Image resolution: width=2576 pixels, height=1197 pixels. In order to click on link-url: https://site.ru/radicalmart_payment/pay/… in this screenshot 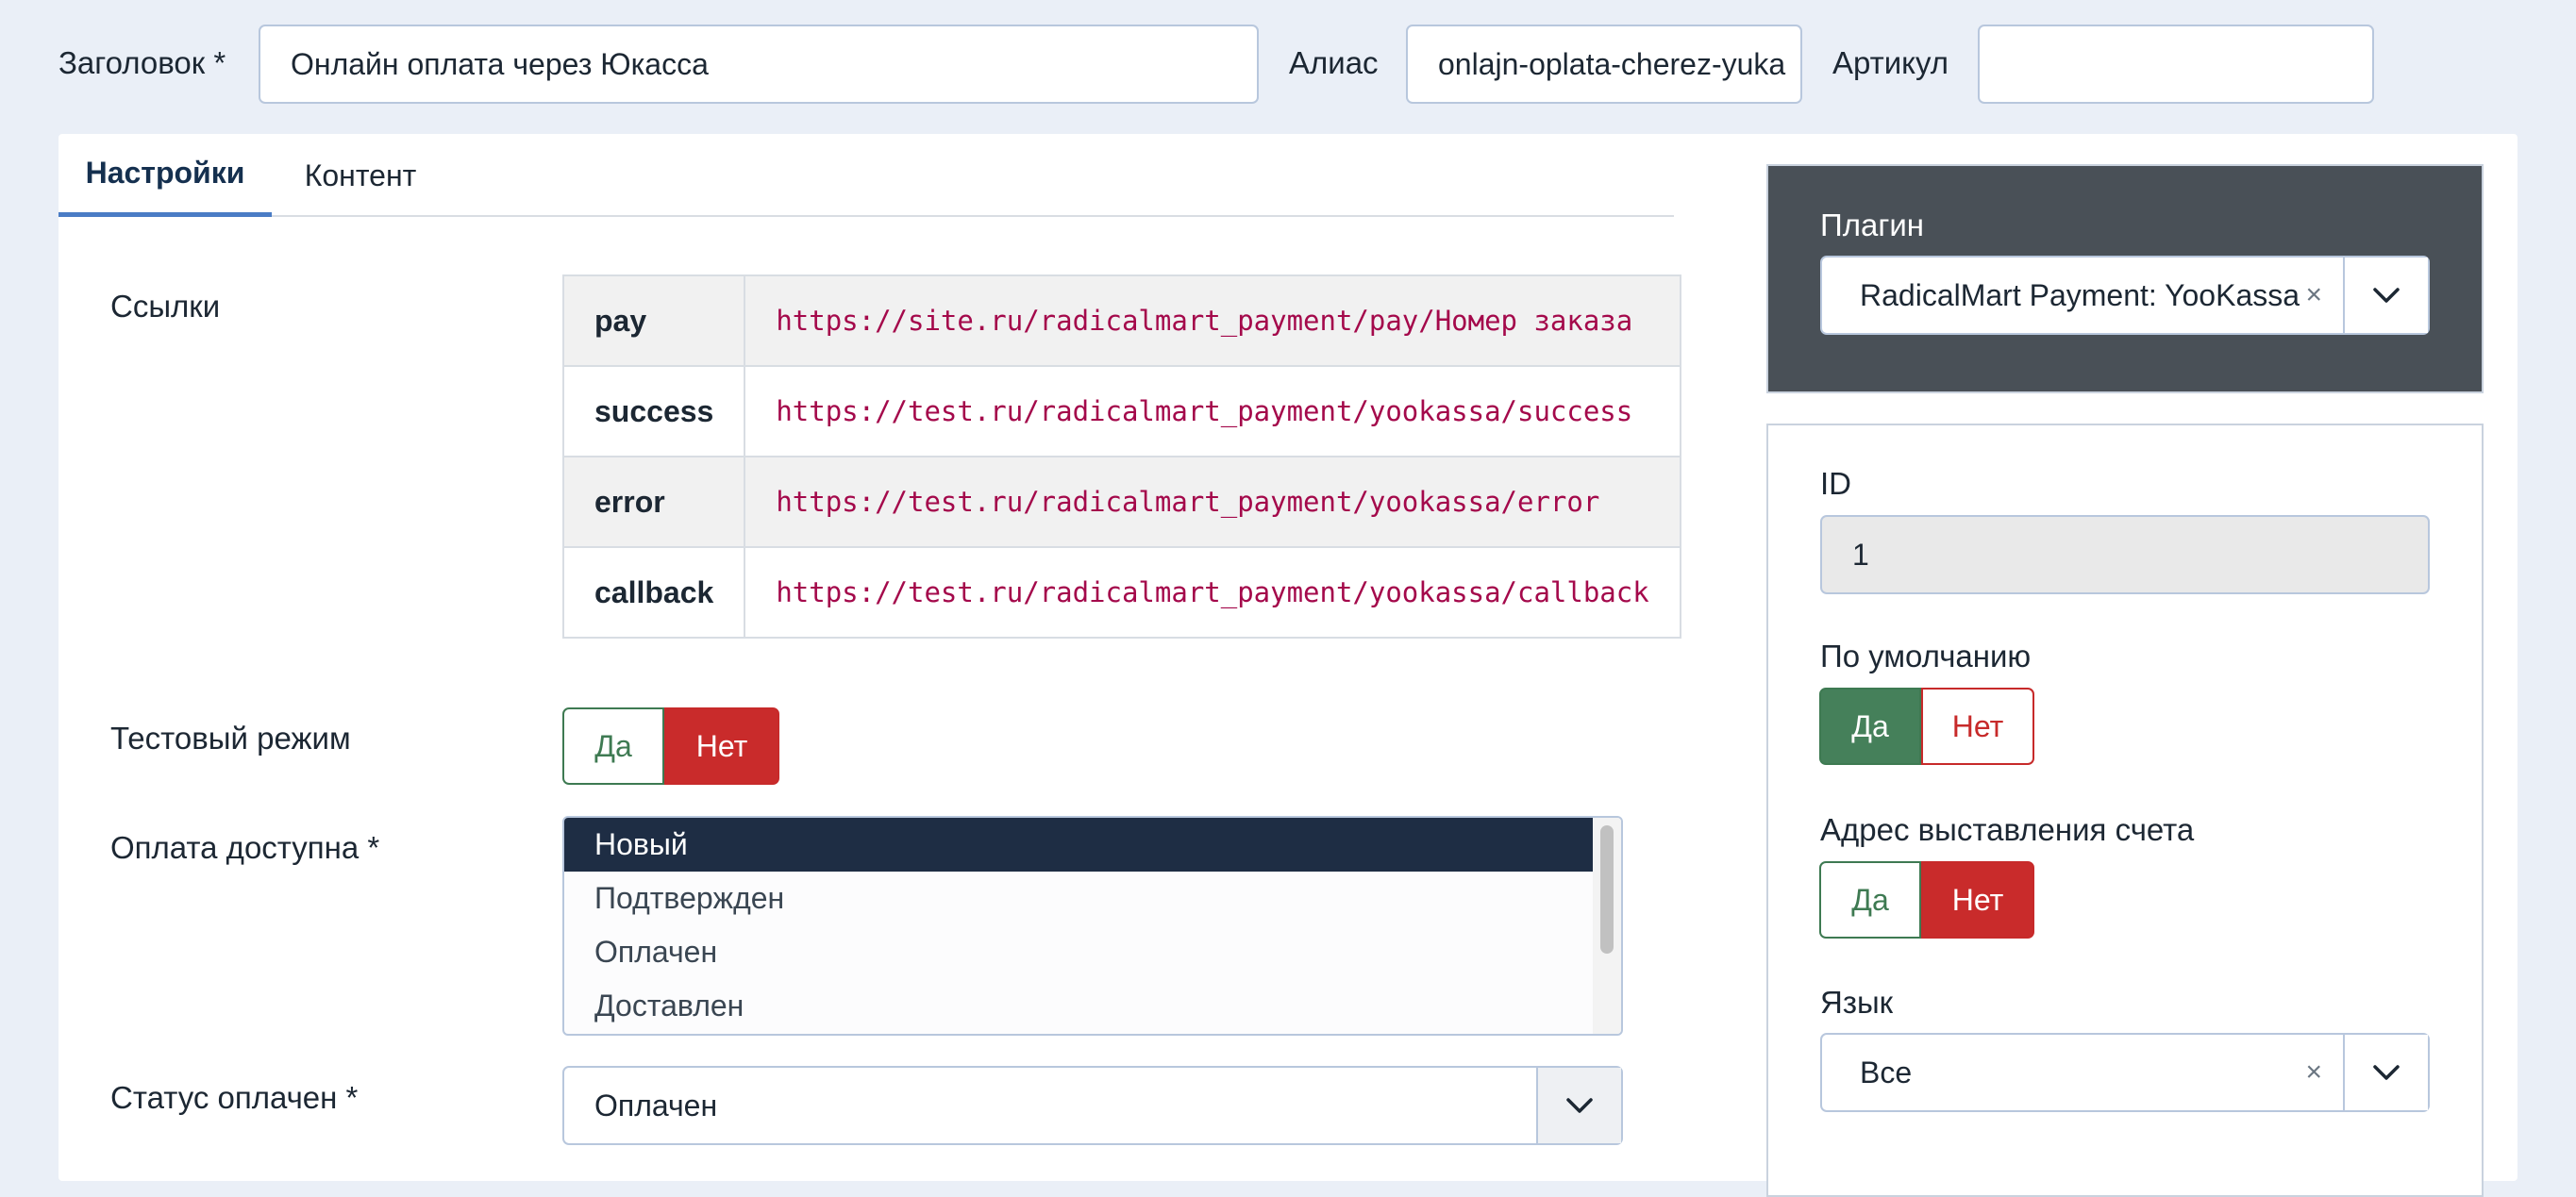, I will do `click(1212, 320)`.